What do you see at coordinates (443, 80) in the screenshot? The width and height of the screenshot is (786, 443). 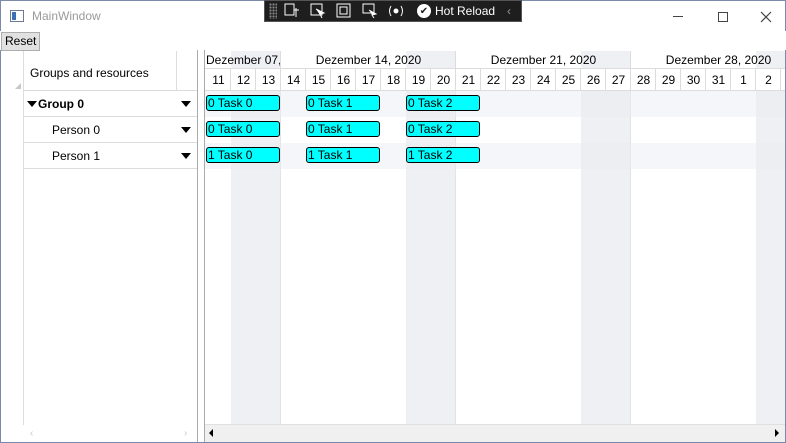 I see `day-header-label: 20` at bounding box center [443, 80].